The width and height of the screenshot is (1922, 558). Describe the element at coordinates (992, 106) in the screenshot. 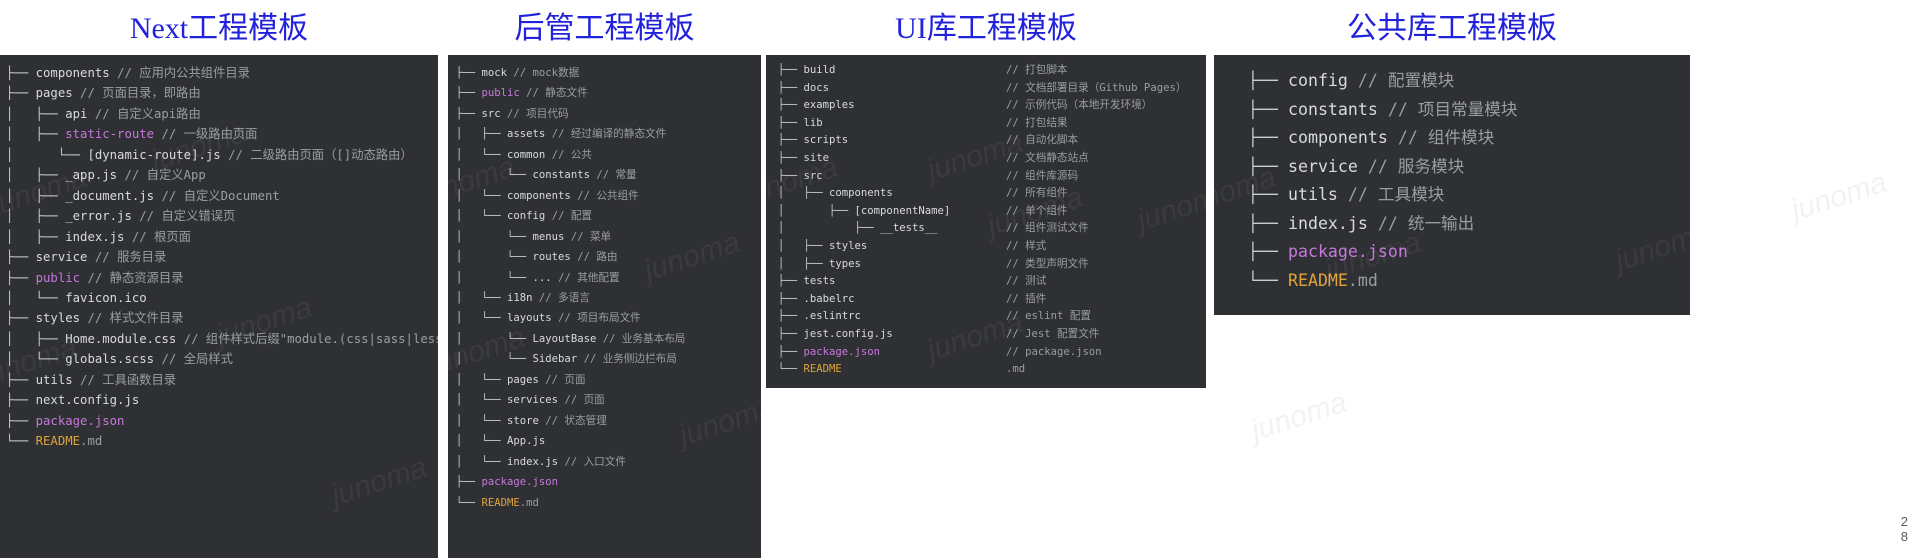

I see `tree-row: ├── examples // 示例代码（本地开发环境）` at that location.